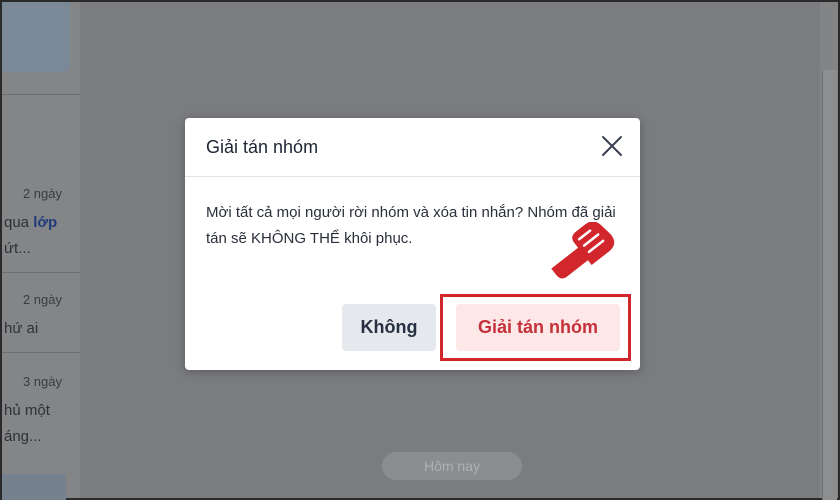  I want to click on cancel-button: Không, so click(389, 327).